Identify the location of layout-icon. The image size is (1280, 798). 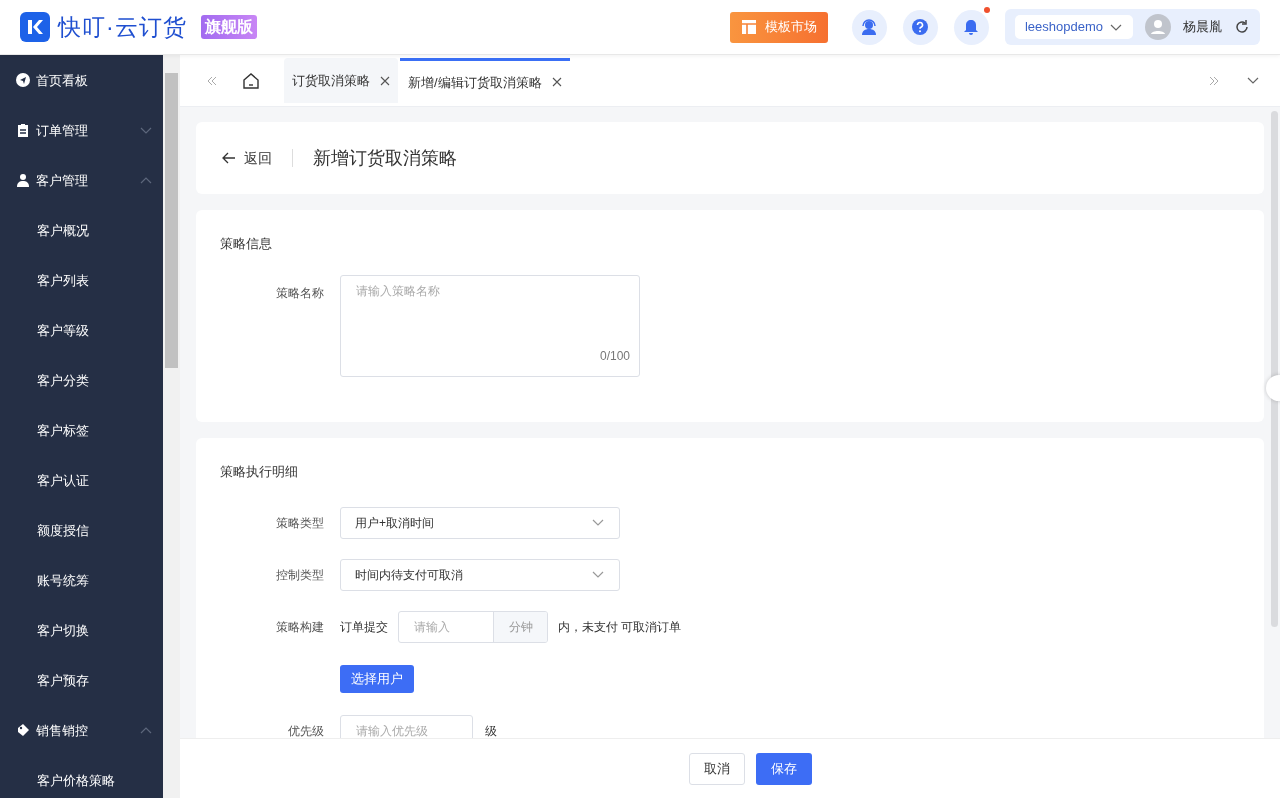
(748, 27).